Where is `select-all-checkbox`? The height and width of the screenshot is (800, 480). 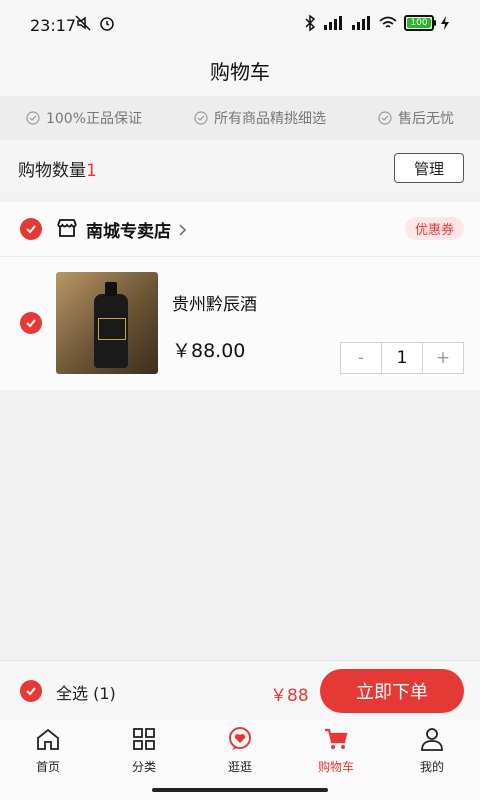 select-all-checkbox is located at coordinates (31, 691).